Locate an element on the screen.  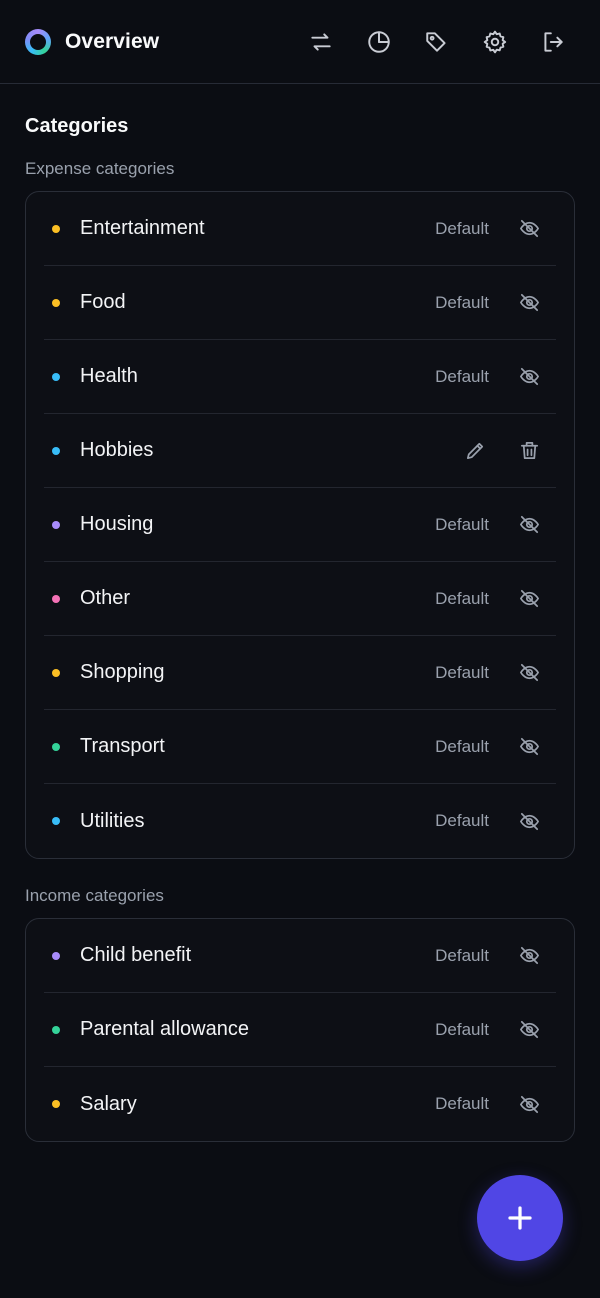
trash-icon is located at coordinates (529, 451).